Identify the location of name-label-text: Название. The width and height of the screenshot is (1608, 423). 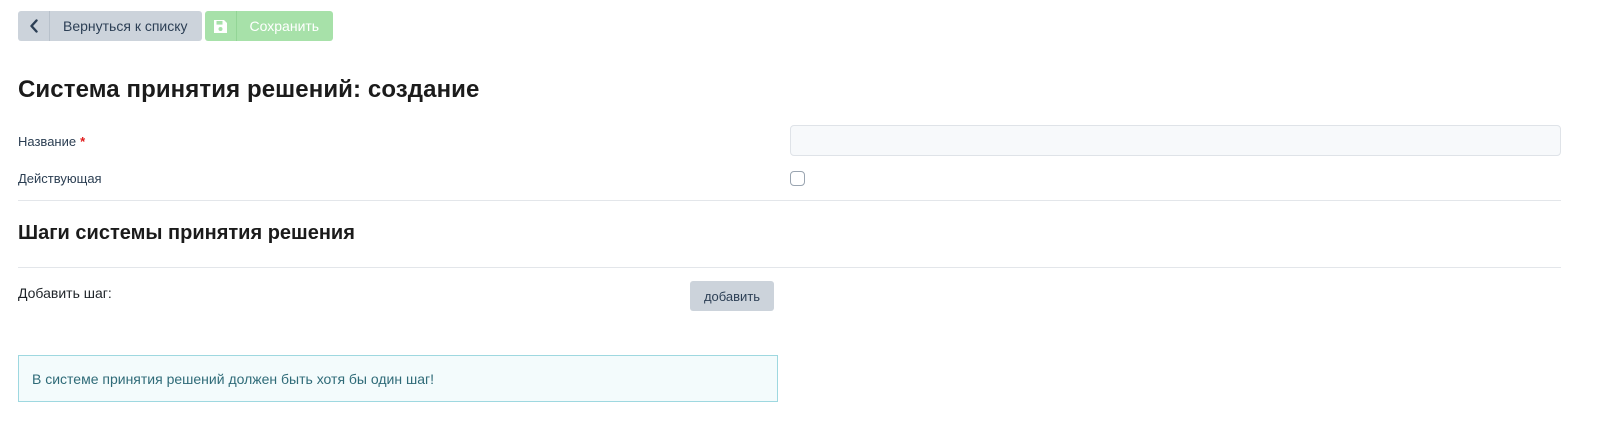
(47, 141).